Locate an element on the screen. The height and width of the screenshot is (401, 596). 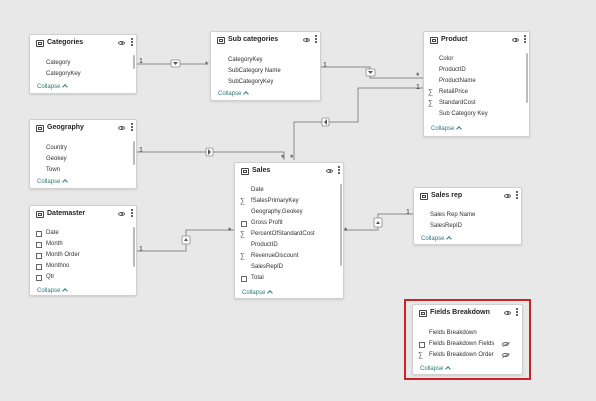
table-title: Sales is located at coordinates (261, 170).